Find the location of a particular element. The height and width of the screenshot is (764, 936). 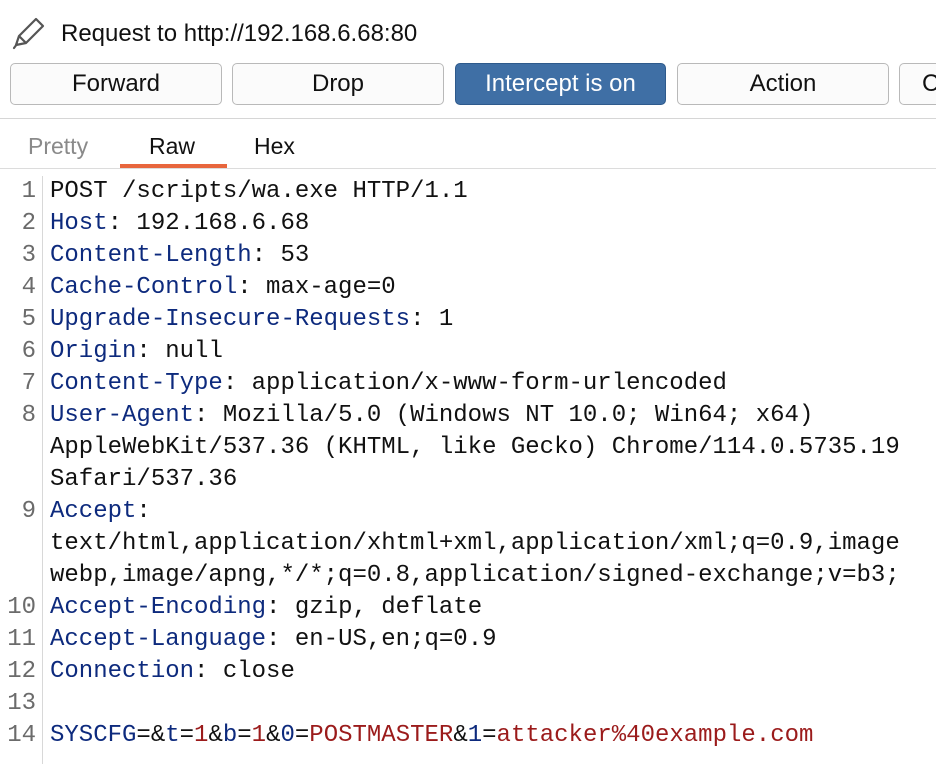

header-name: Content-Length is located at coordinates (151, 255).